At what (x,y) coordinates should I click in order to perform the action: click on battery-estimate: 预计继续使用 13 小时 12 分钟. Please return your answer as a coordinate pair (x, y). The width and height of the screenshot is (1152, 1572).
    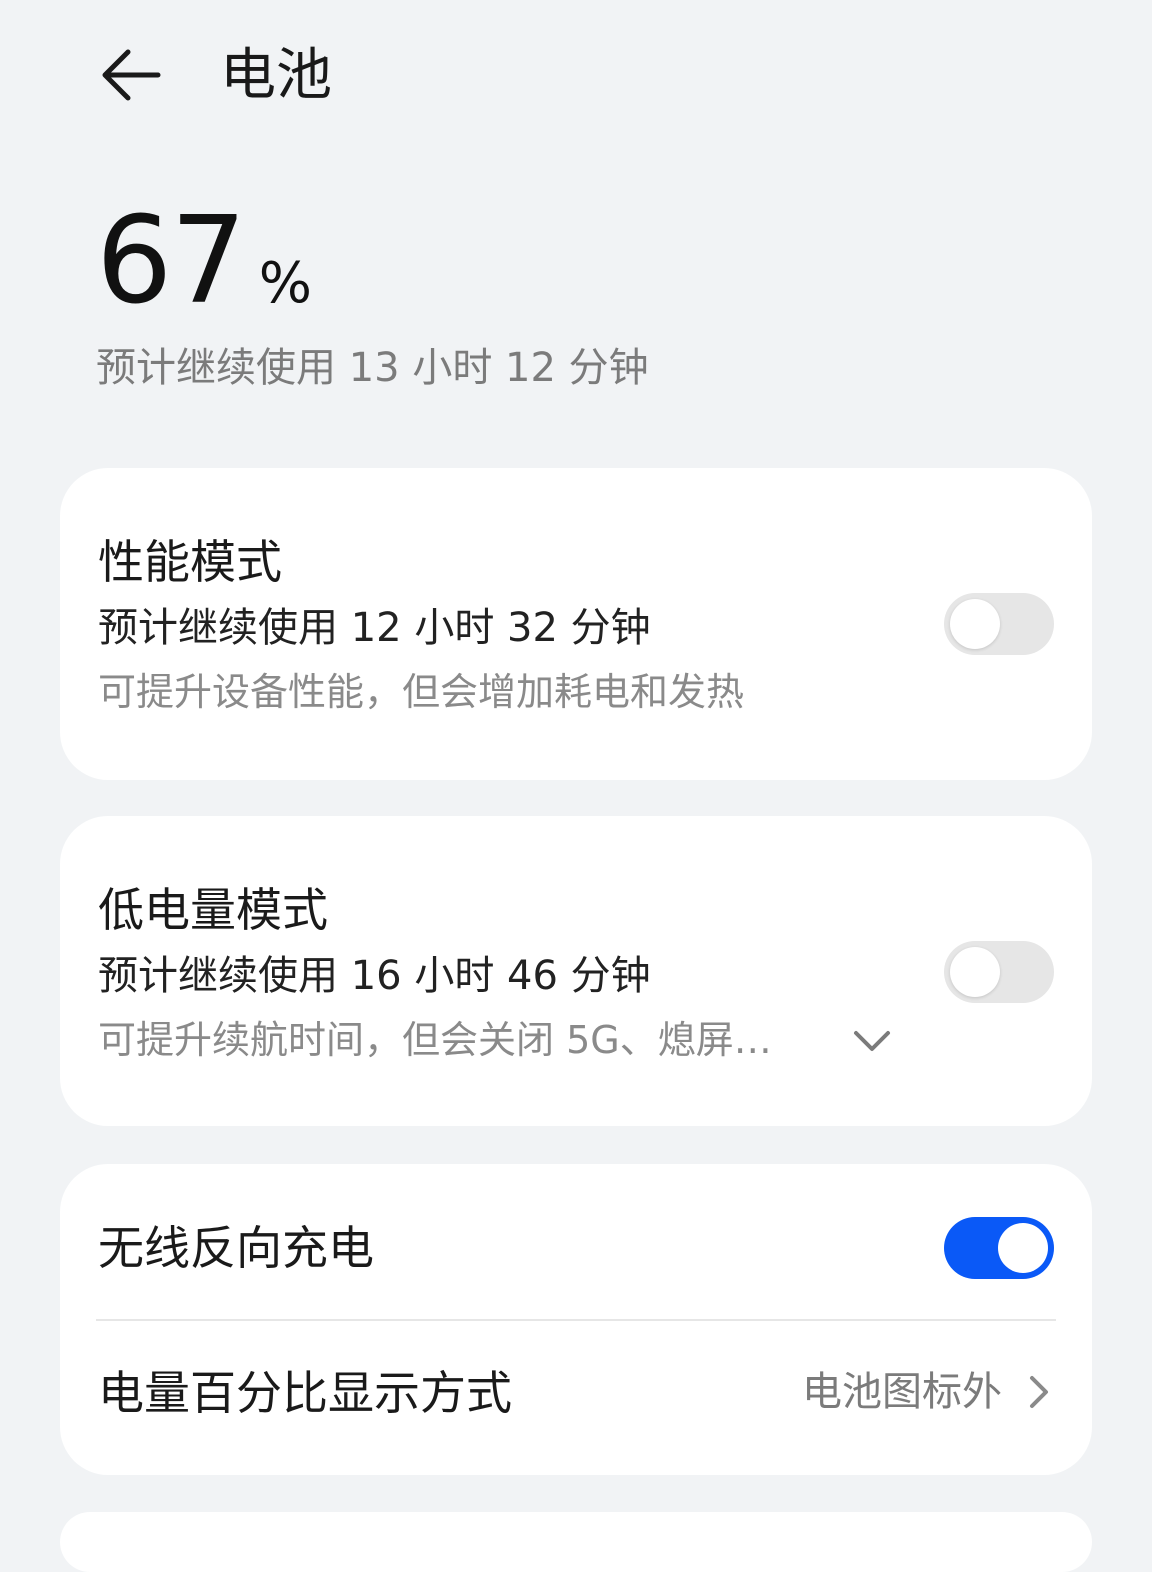
    Looking at the image, I should click on (372, 368).